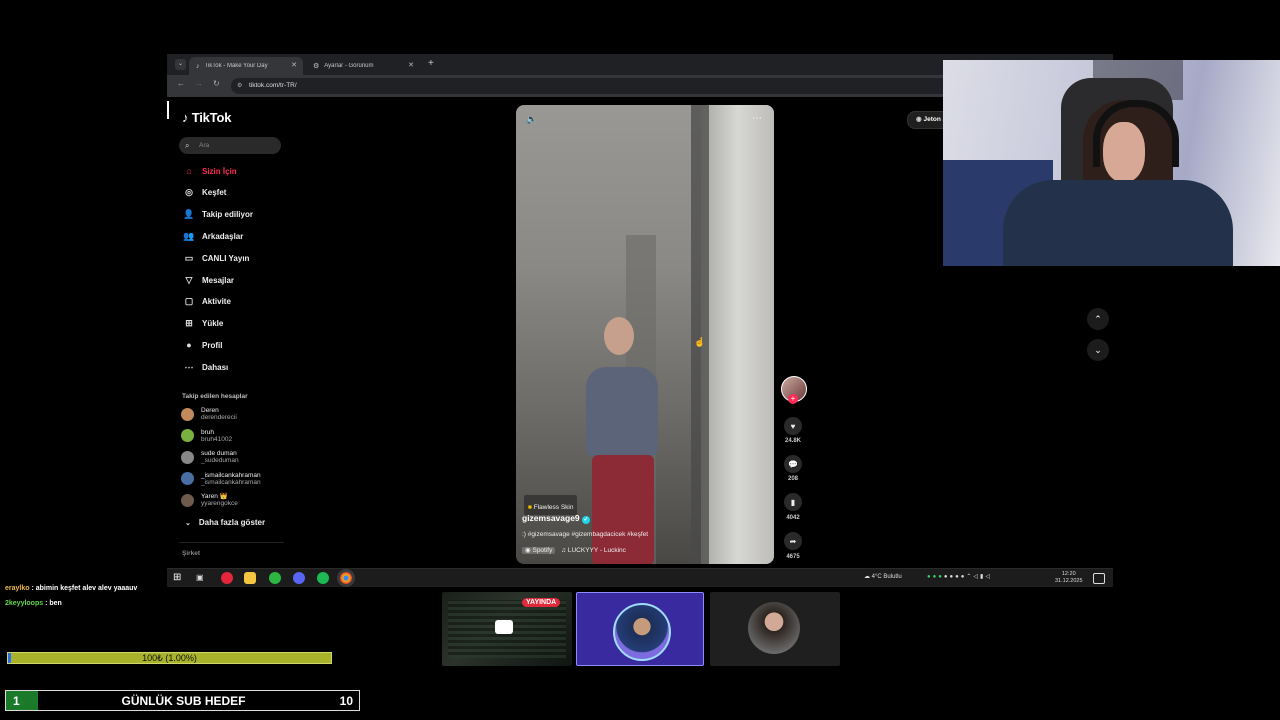  Describe the element at coordinates (585, 534) in the screenshot. I see `video-caption: :) #gizemsavage #gizembagdacicek #keşfet` at that location.